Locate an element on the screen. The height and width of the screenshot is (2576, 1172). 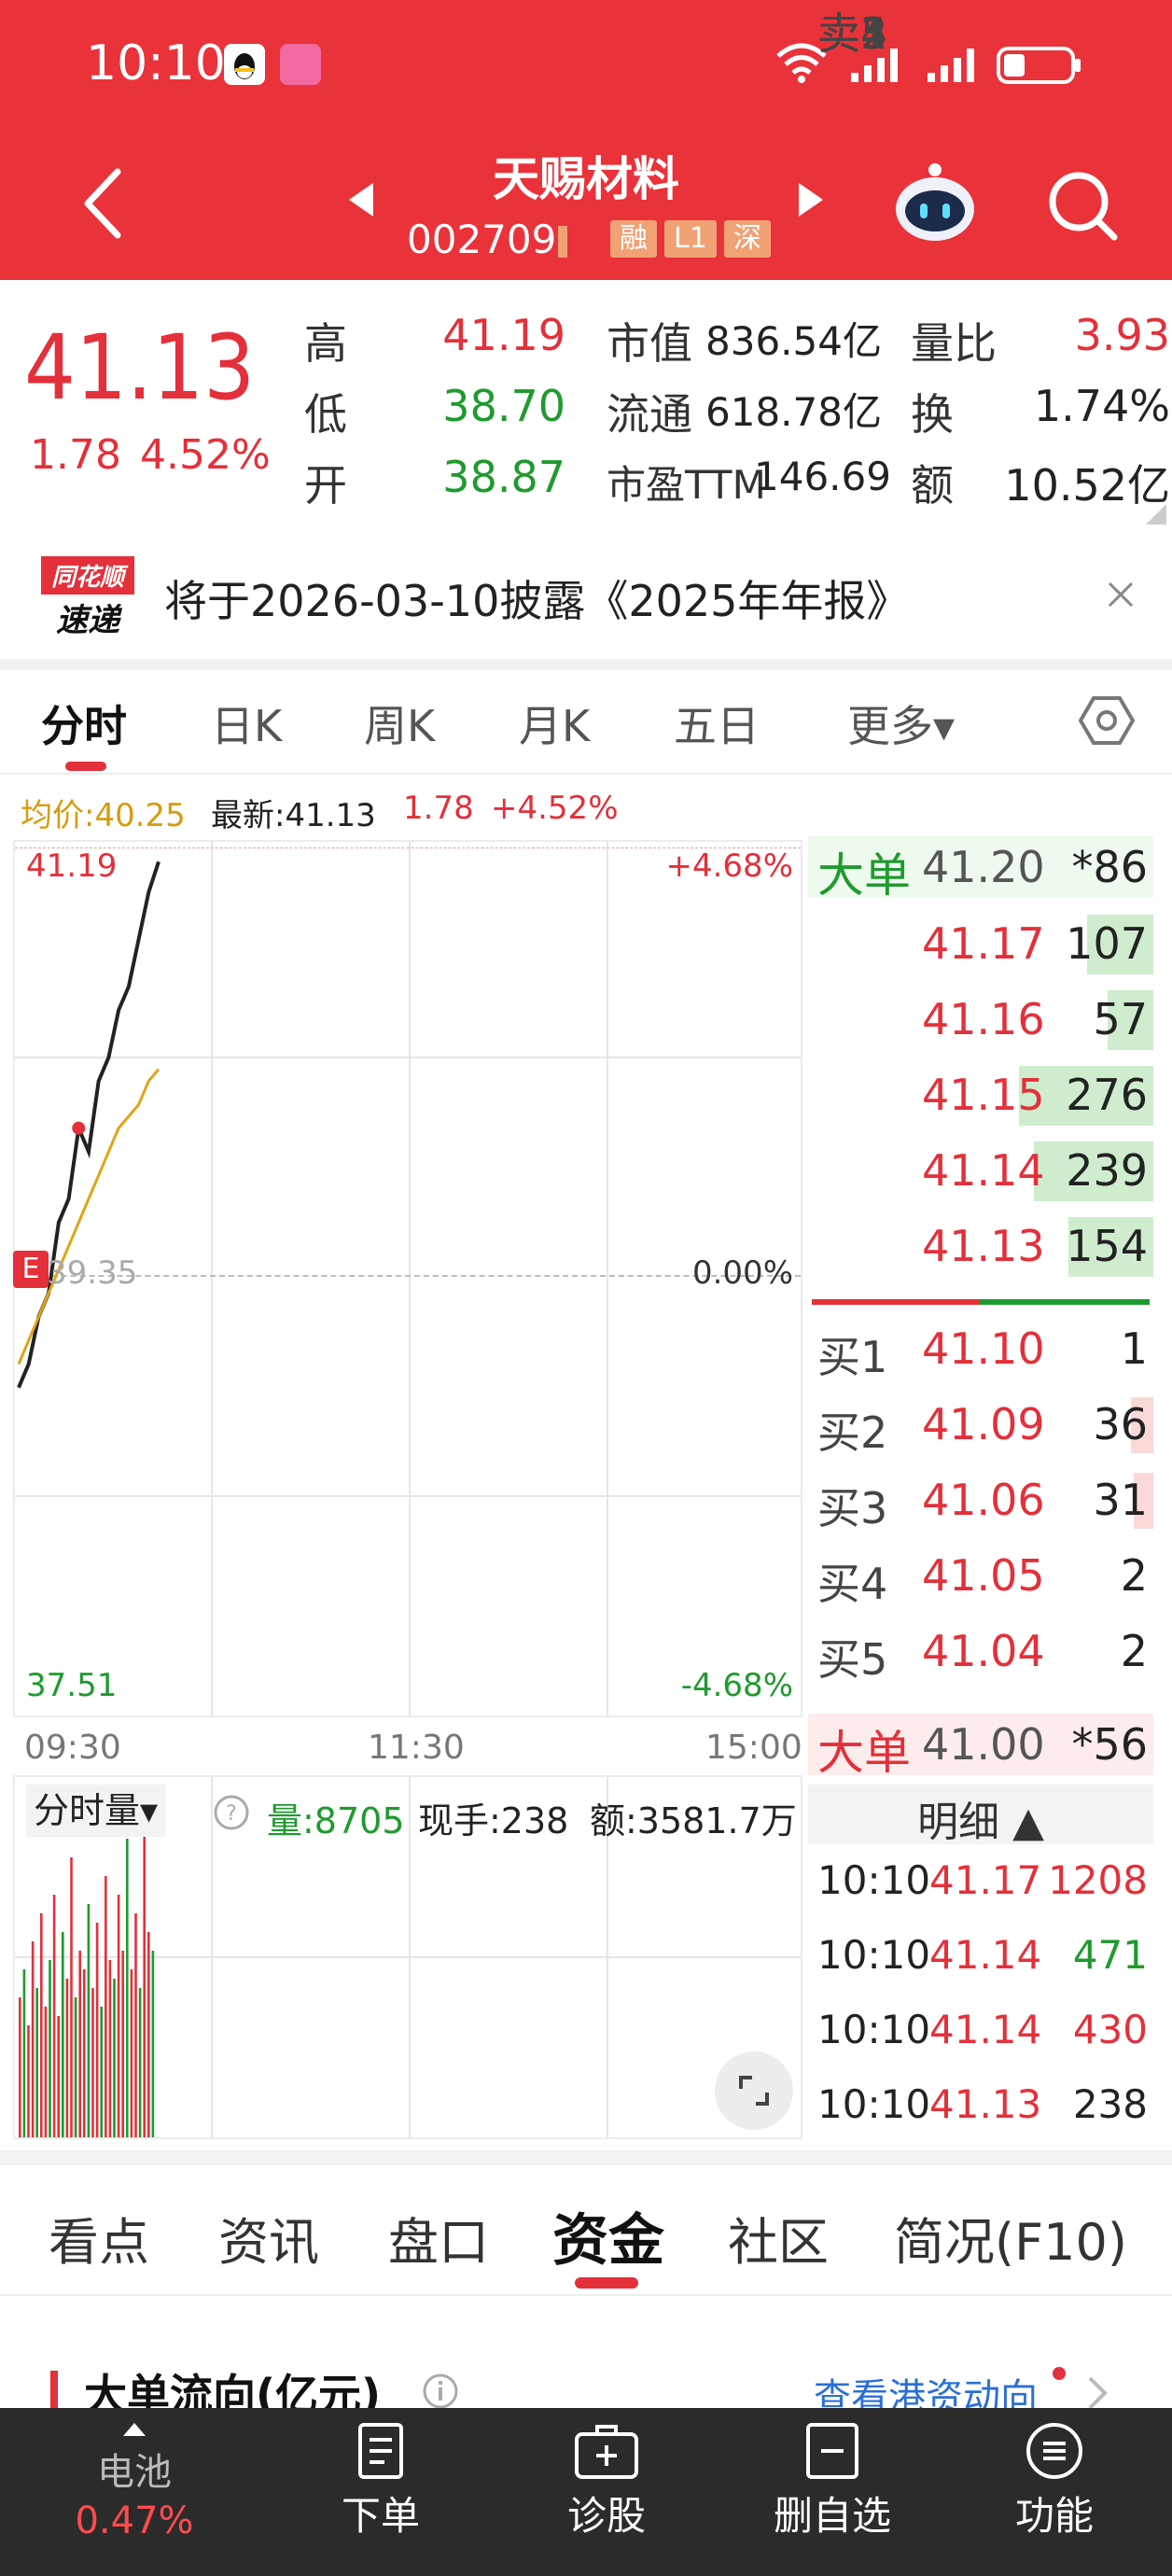
price-marker is located at coordinates (79, 1128).